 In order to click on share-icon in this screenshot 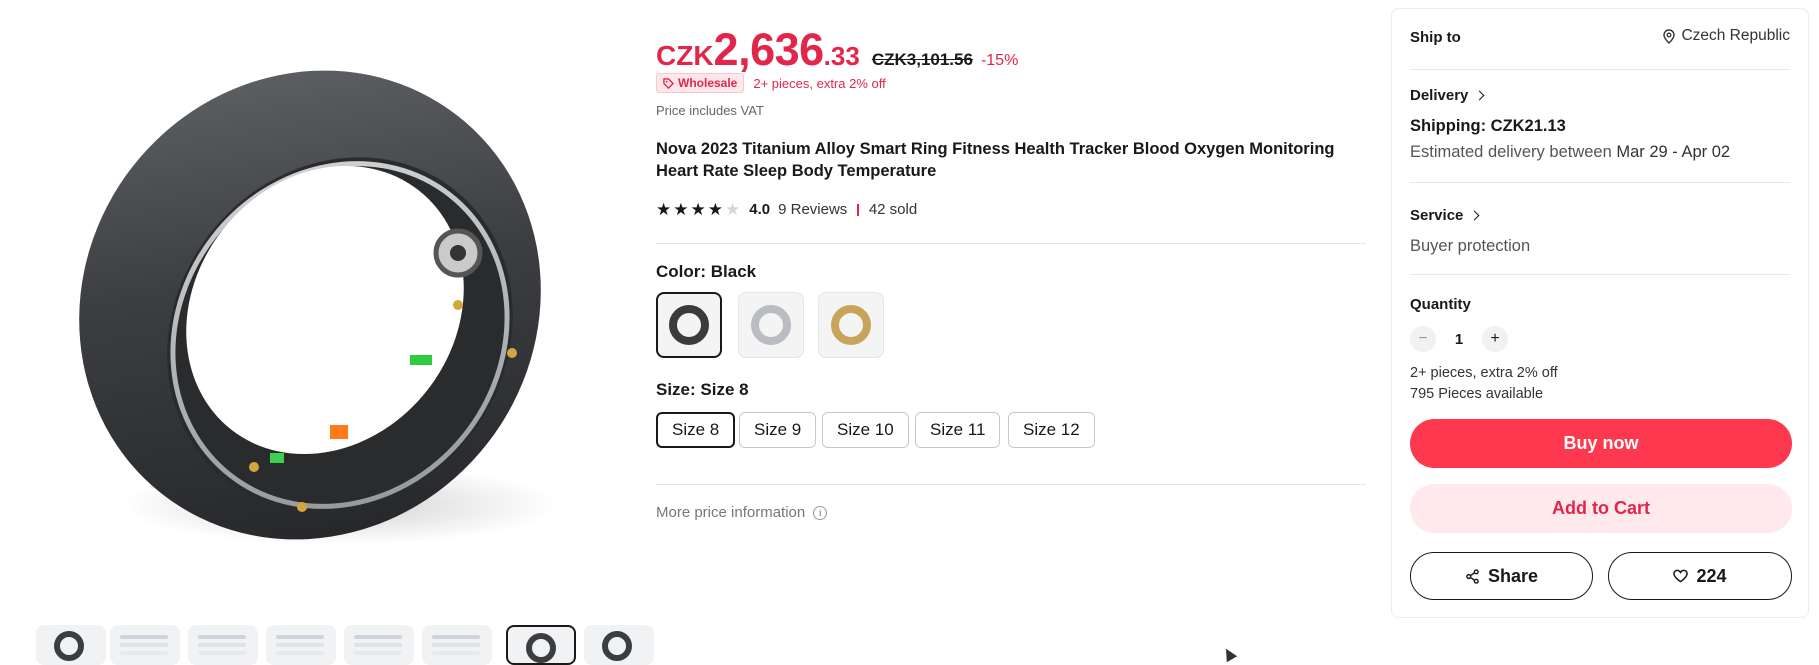, I will do `click(1472, 576)`.